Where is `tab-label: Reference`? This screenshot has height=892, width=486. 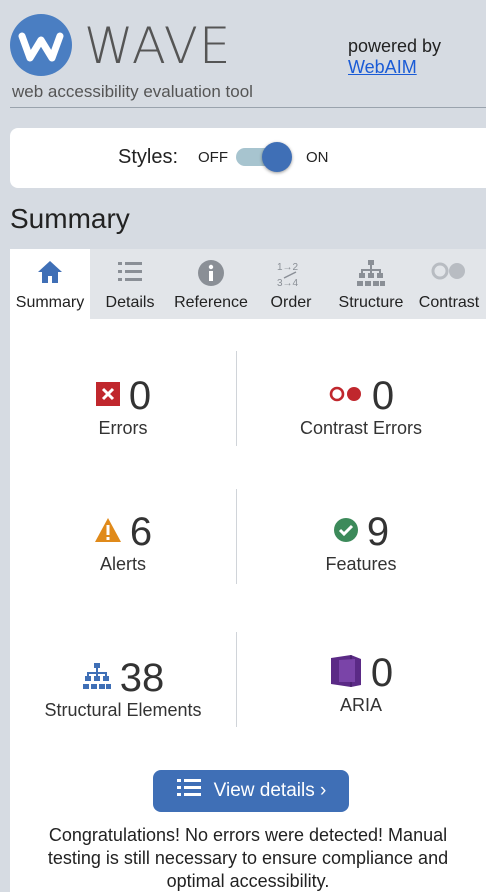
tab-label: Reference is located at coordinates (211, 302).